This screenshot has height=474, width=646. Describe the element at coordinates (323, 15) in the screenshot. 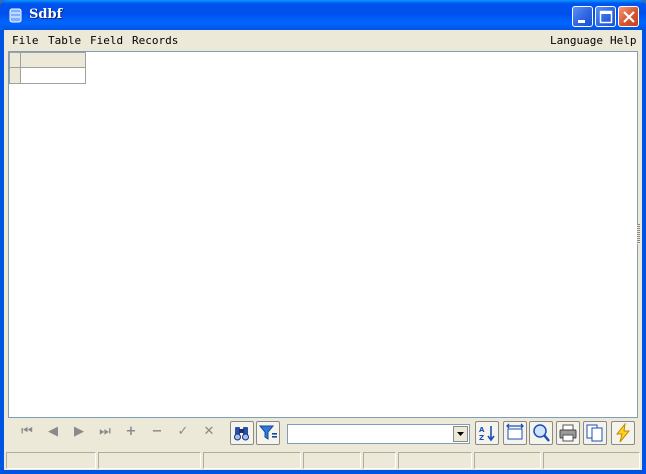

I see `title-bar: Sdbf` at that location.